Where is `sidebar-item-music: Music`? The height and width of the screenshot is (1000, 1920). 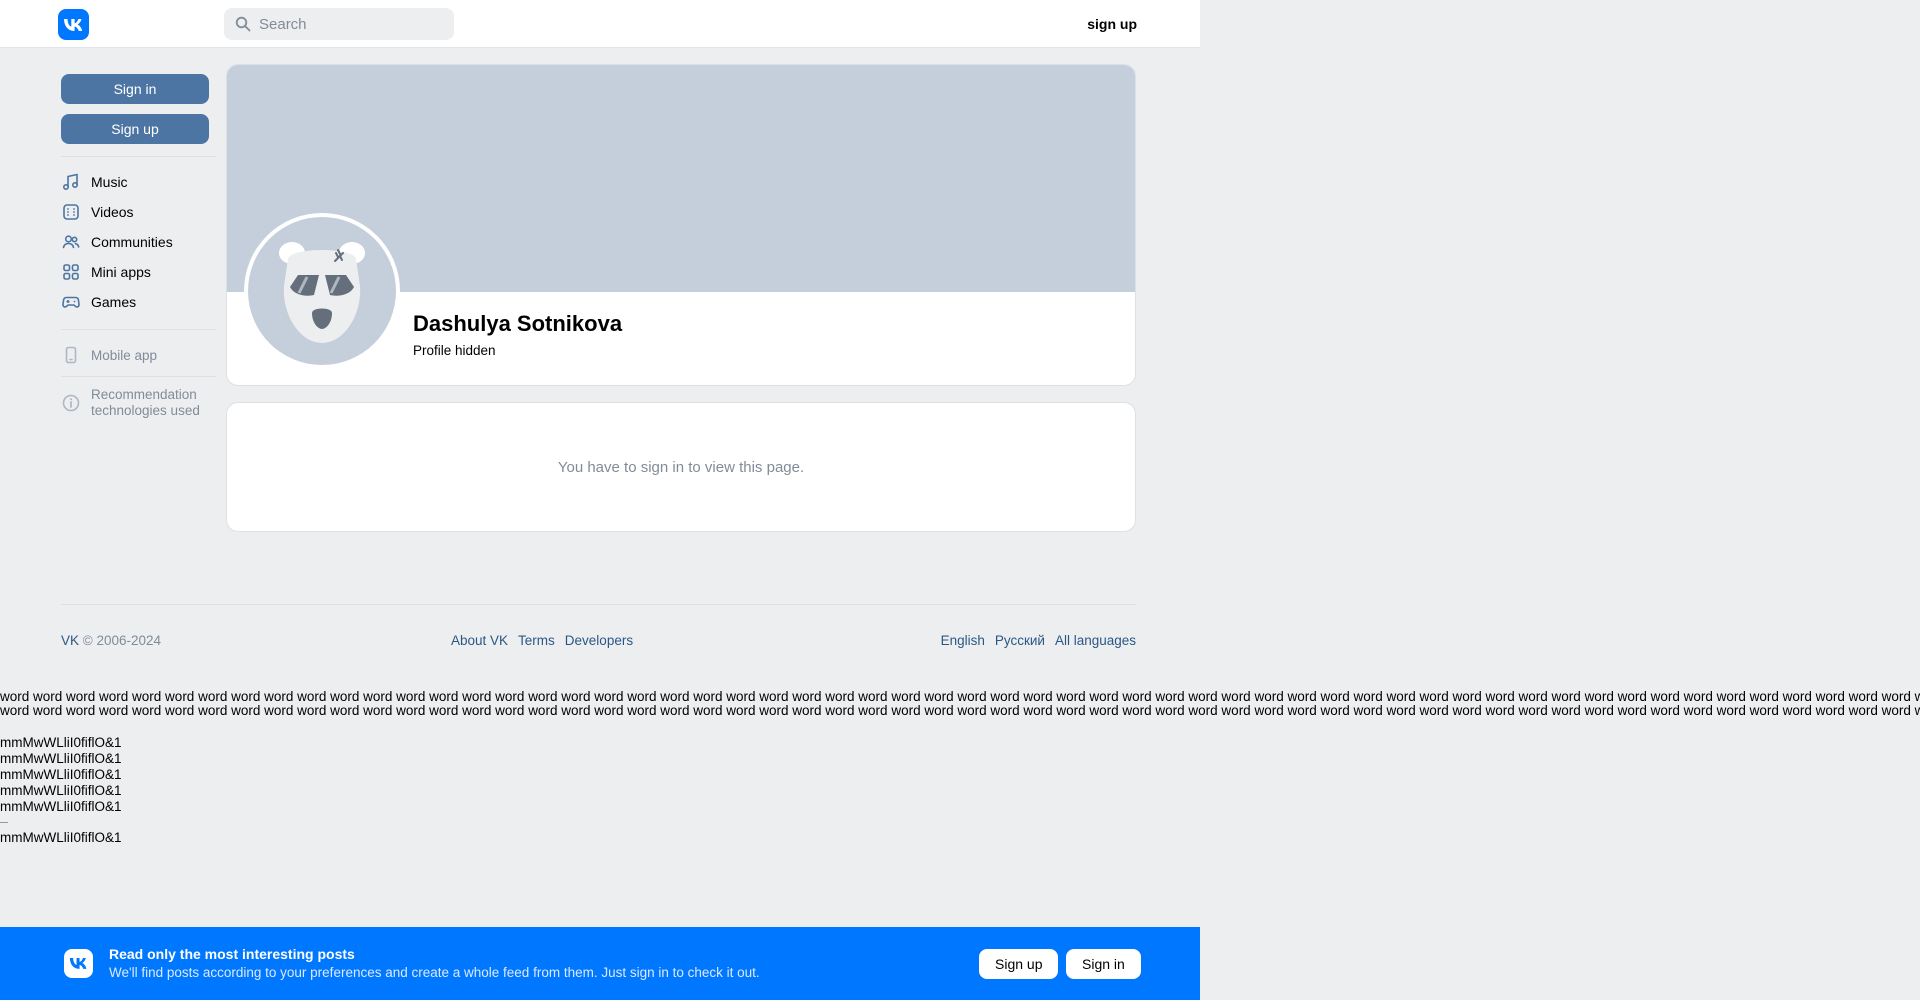 sidebar-item-music: Music is located at coordinates (138, 182).